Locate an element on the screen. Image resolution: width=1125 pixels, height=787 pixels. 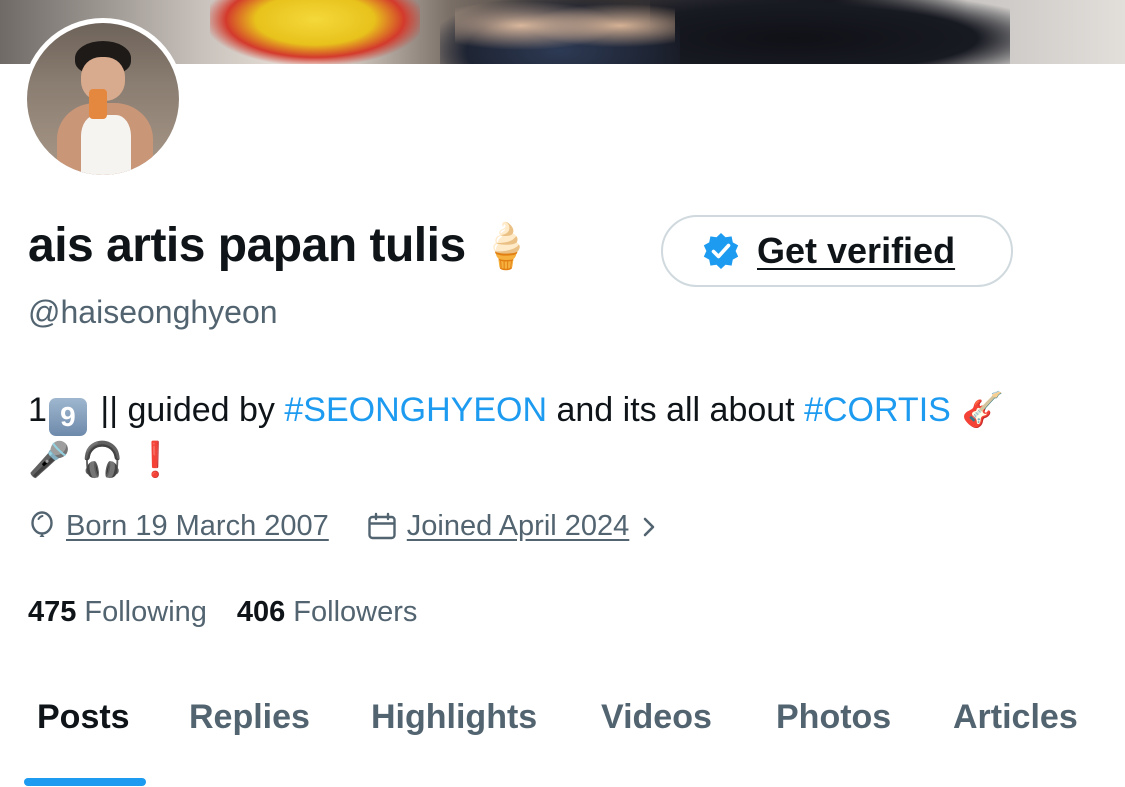
bio-text: 1 is located at coordinates (37, 410).